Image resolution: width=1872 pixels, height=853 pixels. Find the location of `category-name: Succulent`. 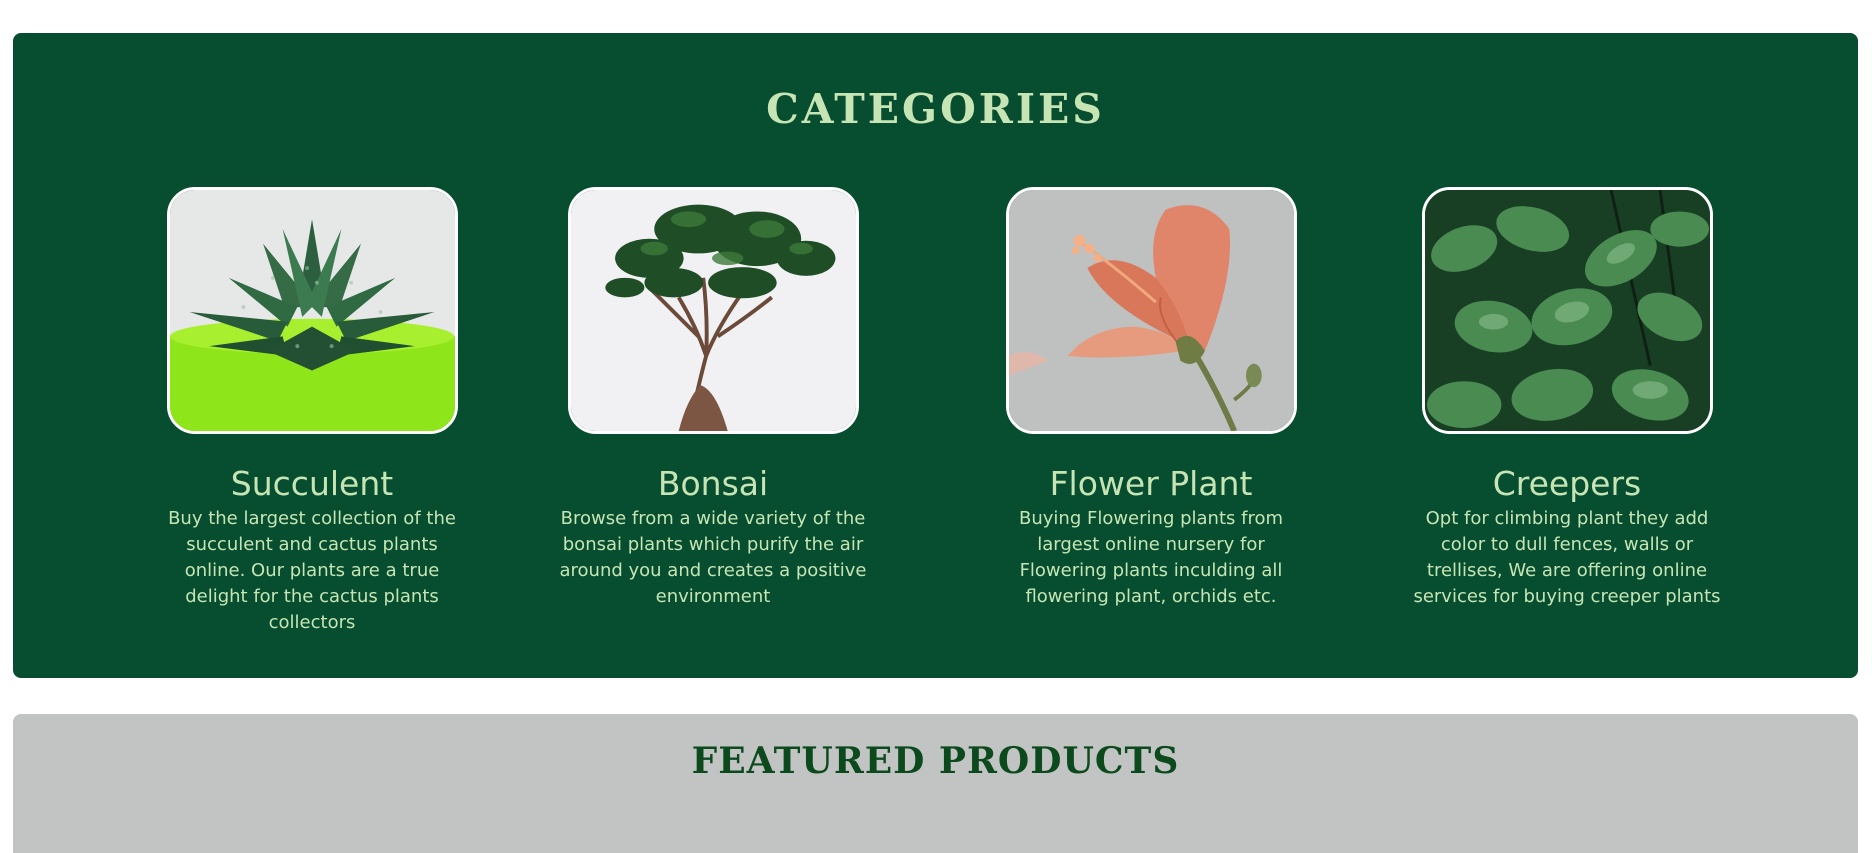

category-name: Succulent is located at coordinates (312, 484).